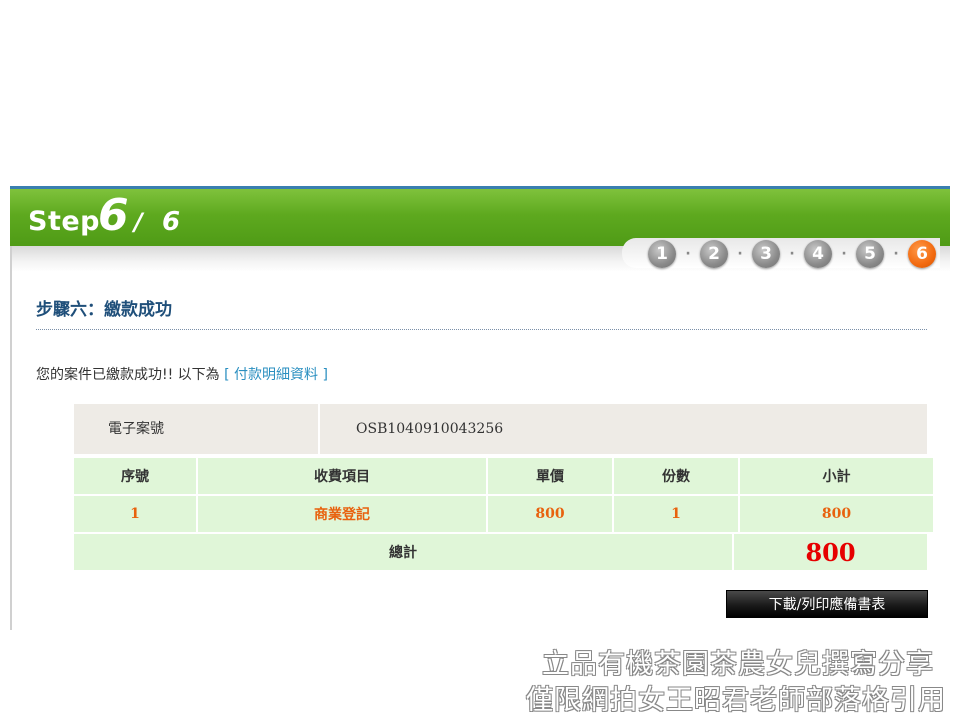 The image size is (960, 720). I want to click on step-bubble-5: 5, so click(870, 254).